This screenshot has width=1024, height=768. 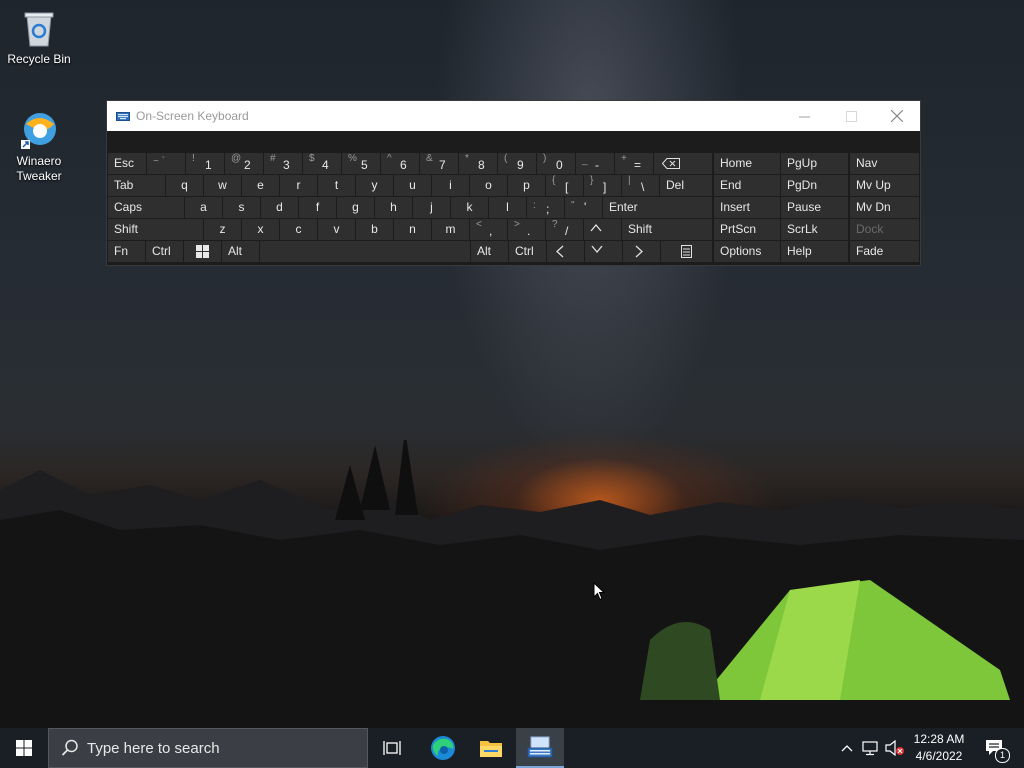 I want to click on key-slash: ? /, so click(x=564, y=229).